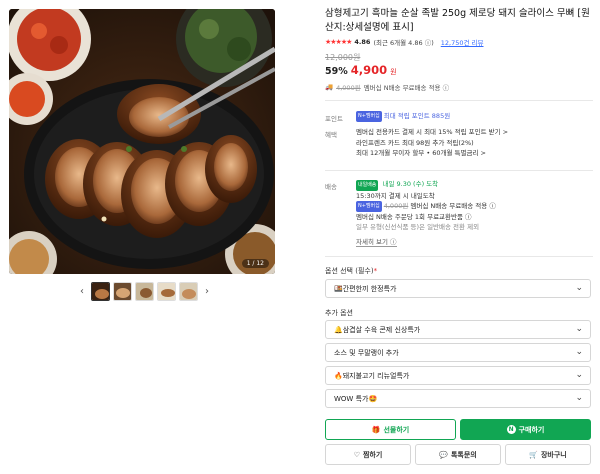 The width and height of the screenshot is (600, 474). What do you see at coordinates (331, 135) in the screenshot?
I see `benefit-label: 혜택` at bounding box center [331, 135].